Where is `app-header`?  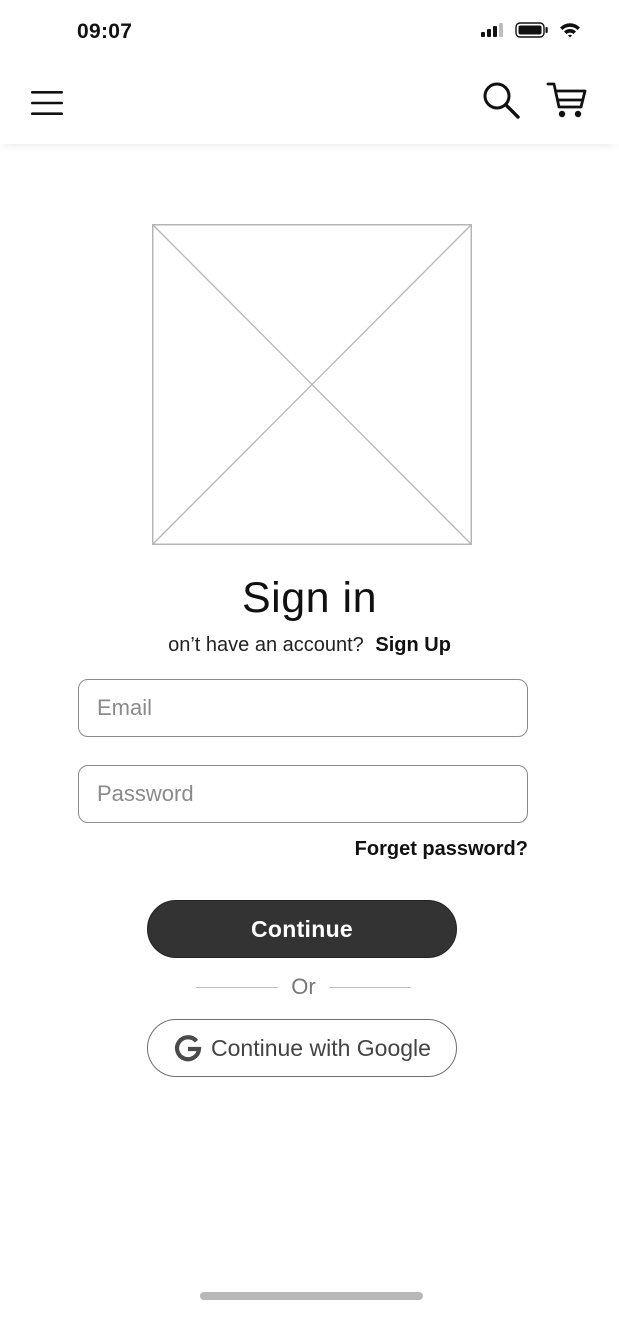
app-header is located at coordinates (309, 105).